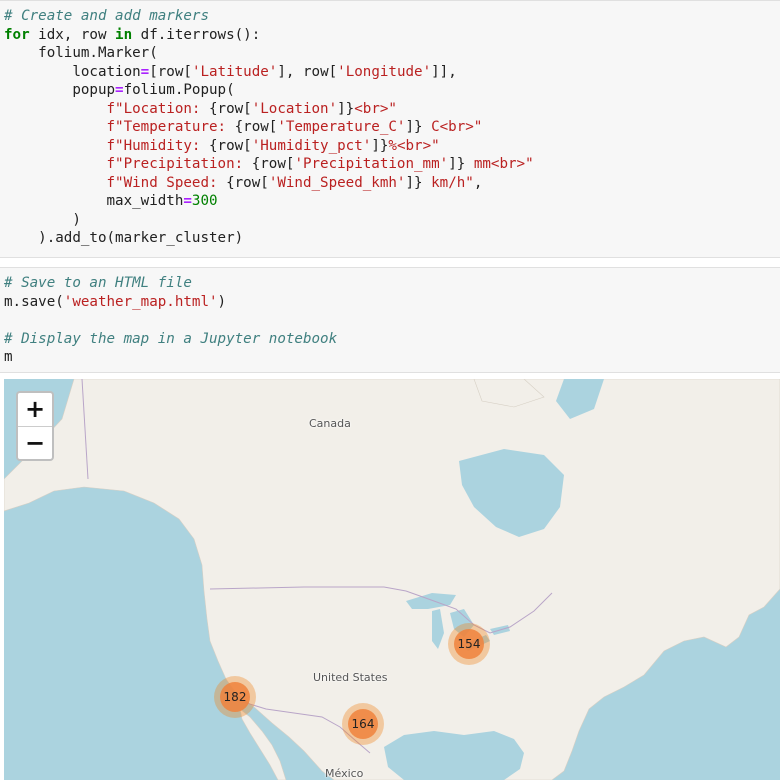  I want to click on code-token: folium.Popup(, so click(179, 90).